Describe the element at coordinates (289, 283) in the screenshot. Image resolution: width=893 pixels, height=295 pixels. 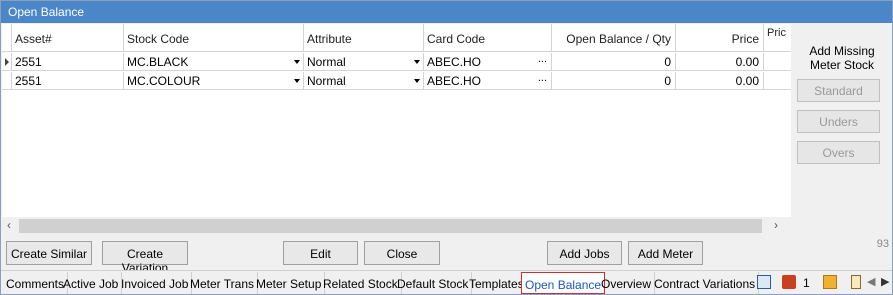
I see `tab-meter-setup: Meter Setup` at that location.